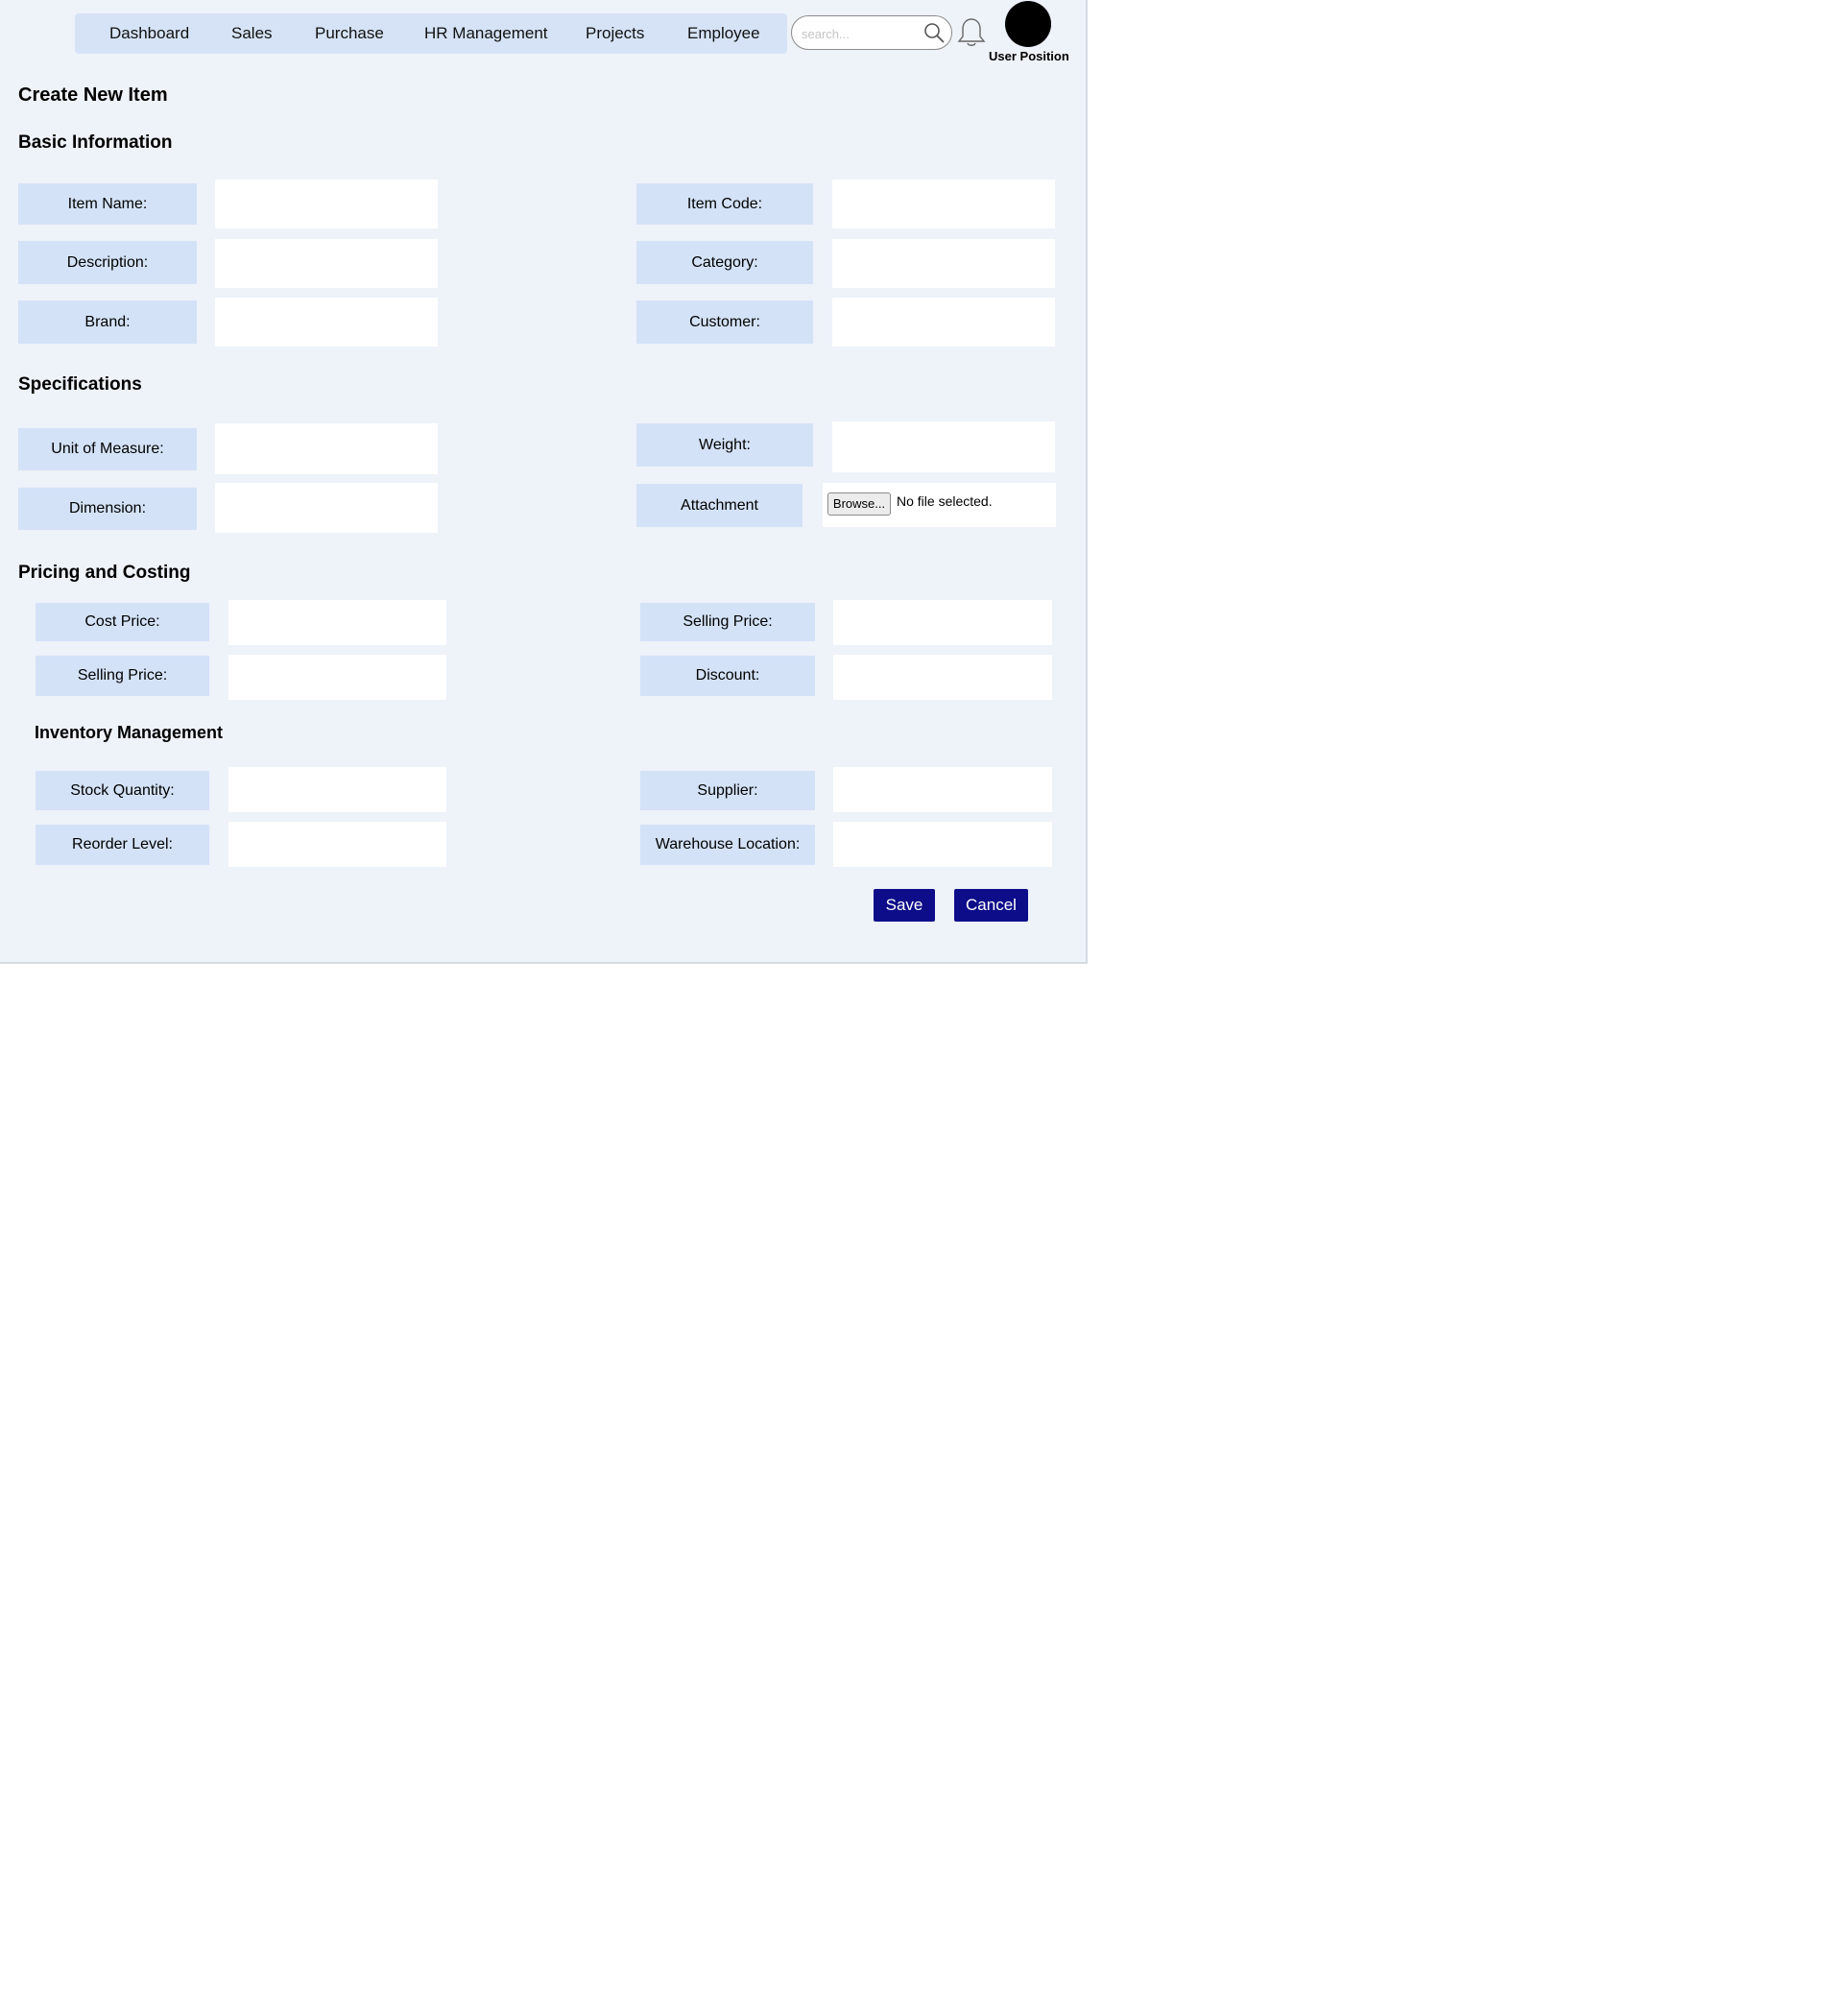 This screenshot has height=2016, width=1821. Describe the element at coordinates (123, 845) in the screenshot. I see `label-reorder-level: Reorder Level:` at that location.